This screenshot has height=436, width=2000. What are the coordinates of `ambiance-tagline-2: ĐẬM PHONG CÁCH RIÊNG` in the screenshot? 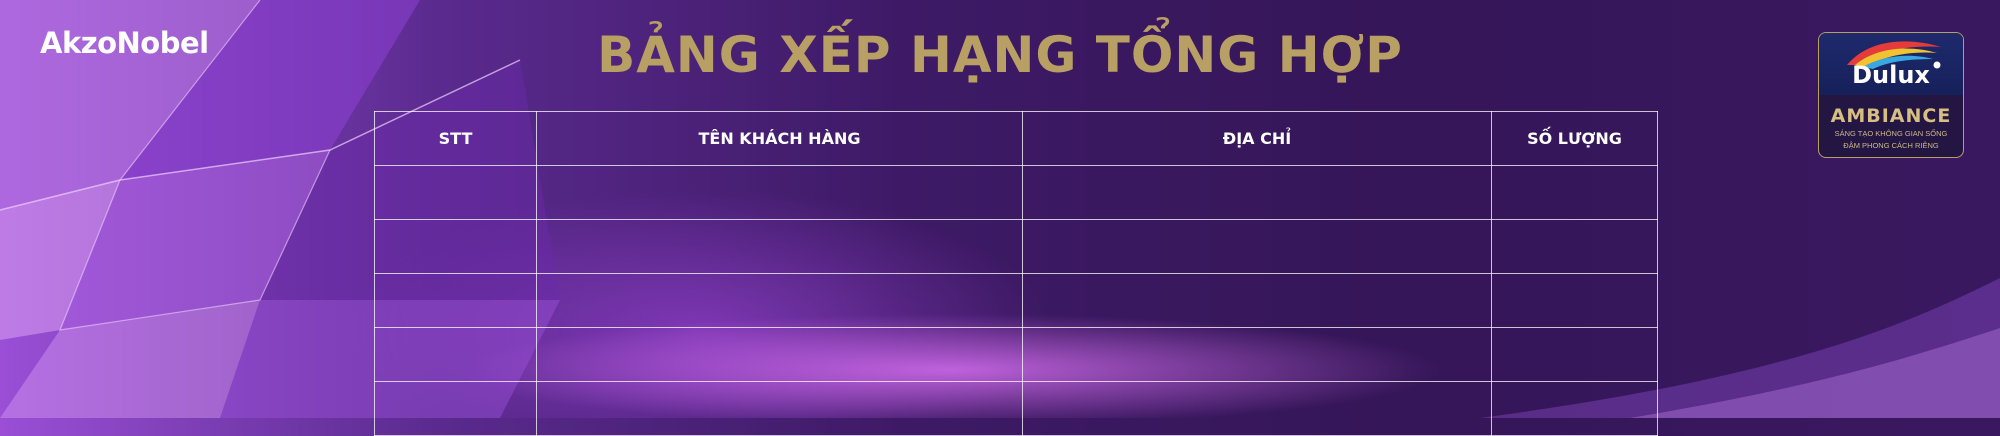 It's located at (1891, 145).